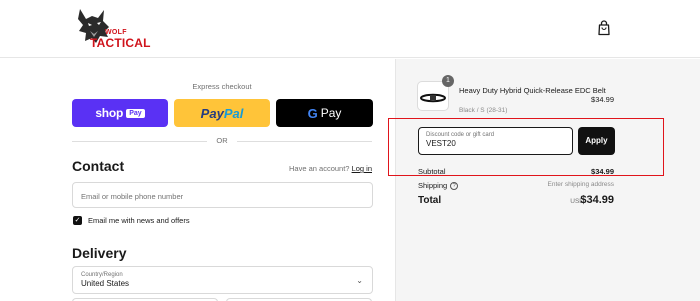 Image resolution: width=700 pixels, height=301 pixels. What do you see at coordinates (109, 113) in the screenshot?
I see `shop-pay-logo-text: shop` at bounding box center [109, 113].